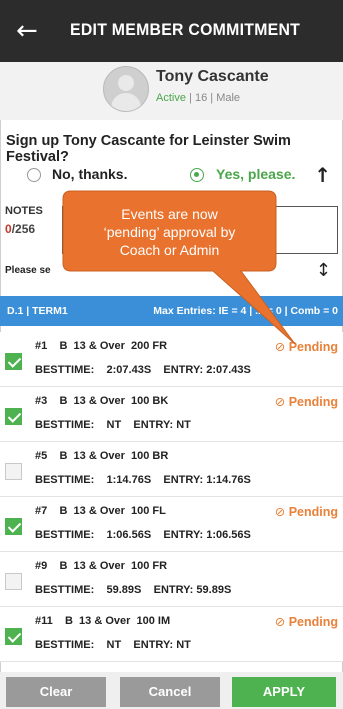 The height and width of the screenshot is (709, 343). What do you see at coordinates (41, 511) in the screenshot?
I see `event-number: #7` at bounding box center [41, 511].